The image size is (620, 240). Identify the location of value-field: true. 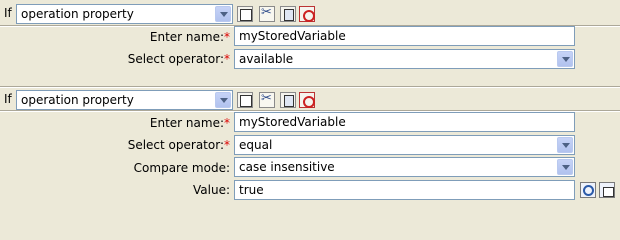
(404, 190).